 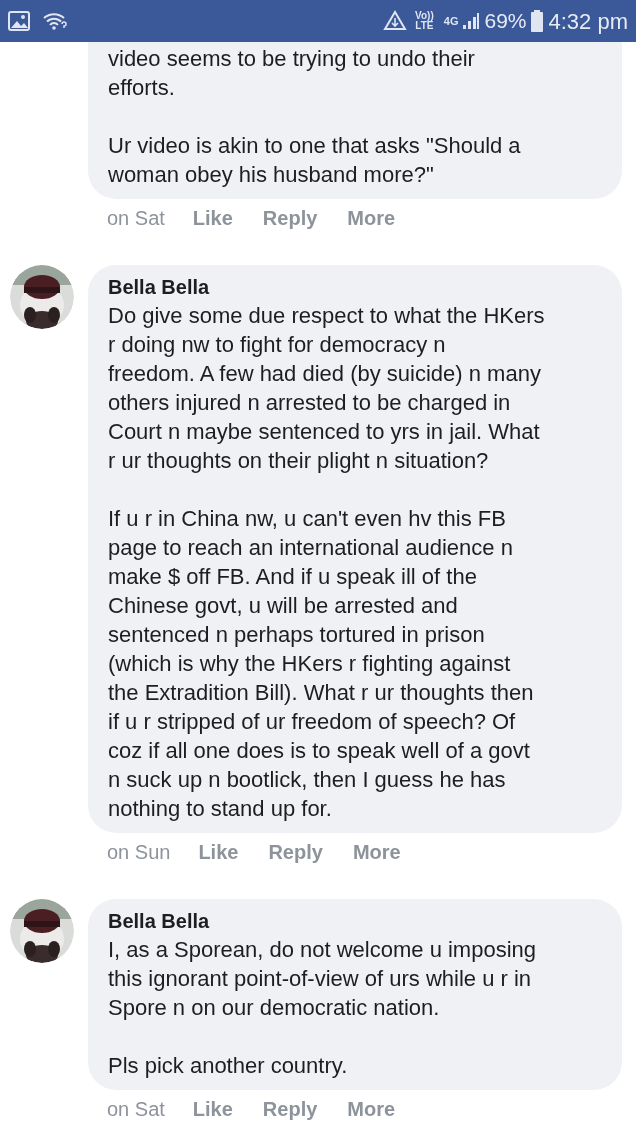 I want to click on battery-icon, so click(x=536, y=21).